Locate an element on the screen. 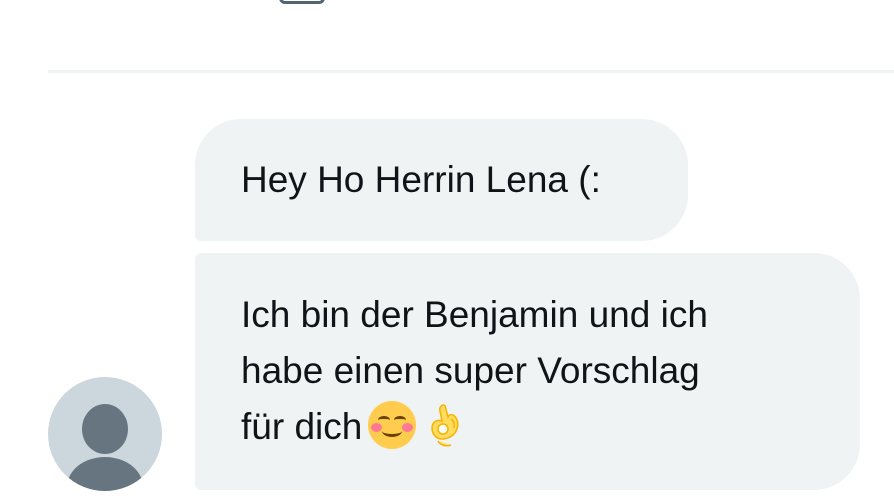 This screenshot has height=503, width=894. message-text-last-line: für dich is located at coordinates (527, 427).